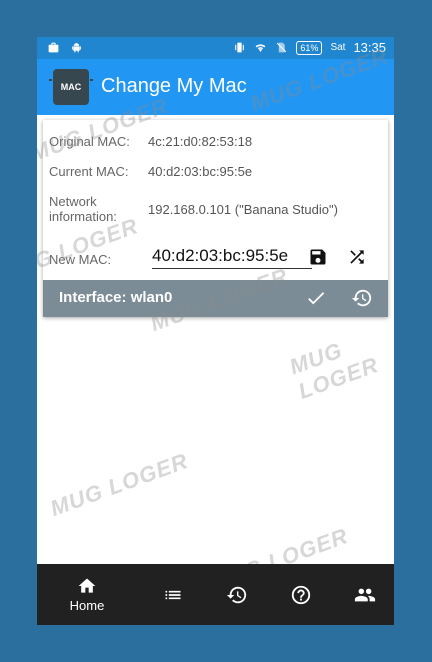  I want to click on bottom-navigation: Home, so click(215, 594).